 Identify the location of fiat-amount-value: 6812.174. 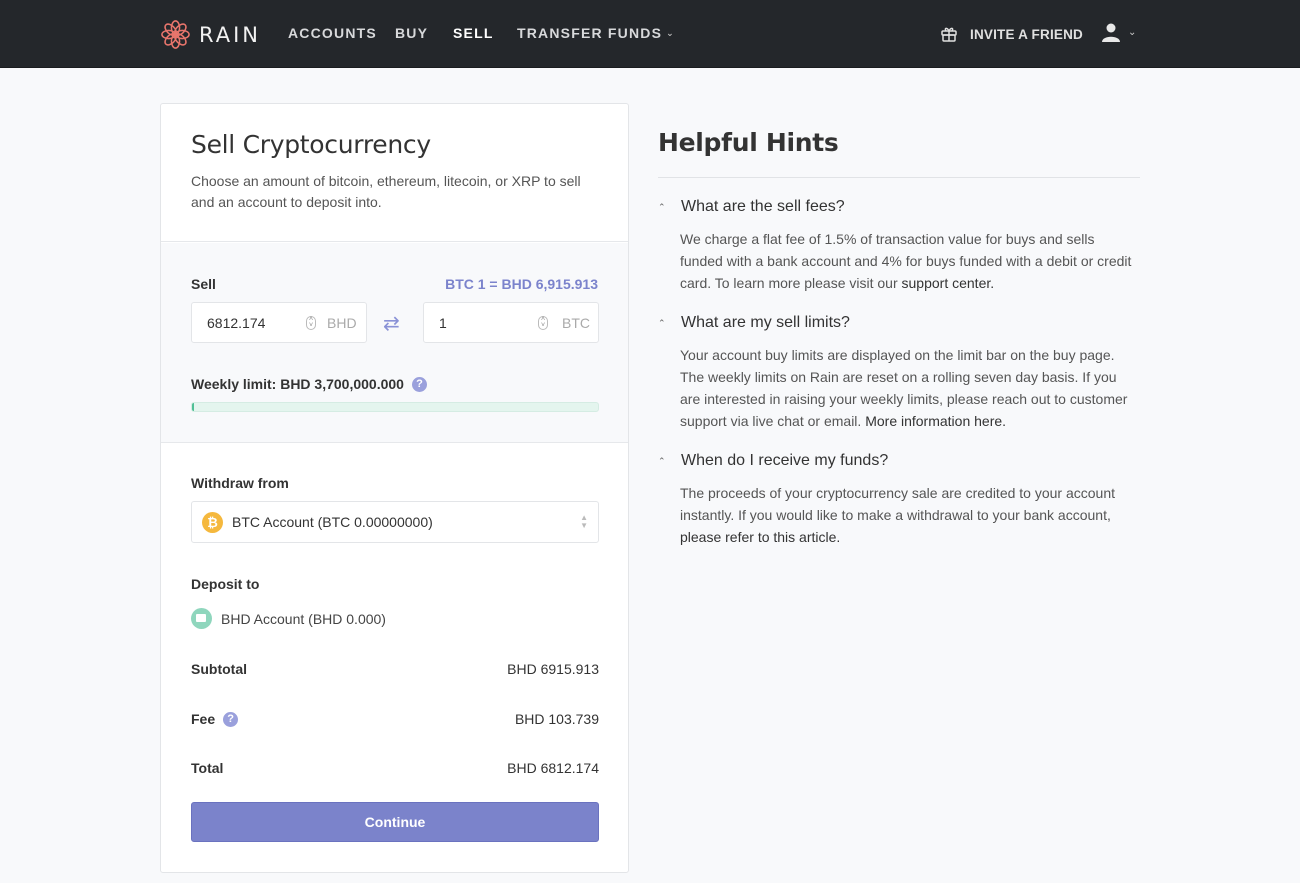
(236, 323).